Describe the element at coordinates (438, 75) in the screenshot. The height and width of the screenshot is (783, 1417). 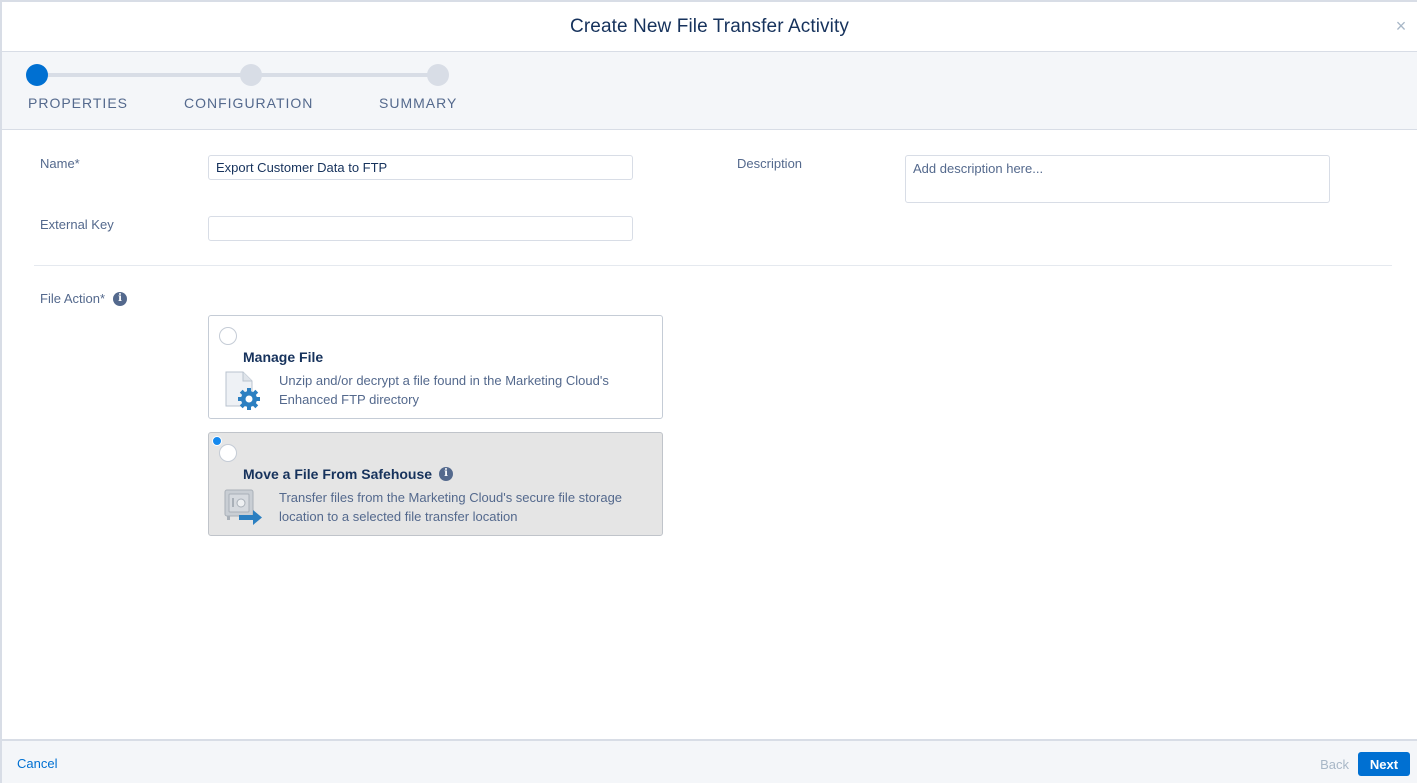
I see `step-summary-marker` at that location.